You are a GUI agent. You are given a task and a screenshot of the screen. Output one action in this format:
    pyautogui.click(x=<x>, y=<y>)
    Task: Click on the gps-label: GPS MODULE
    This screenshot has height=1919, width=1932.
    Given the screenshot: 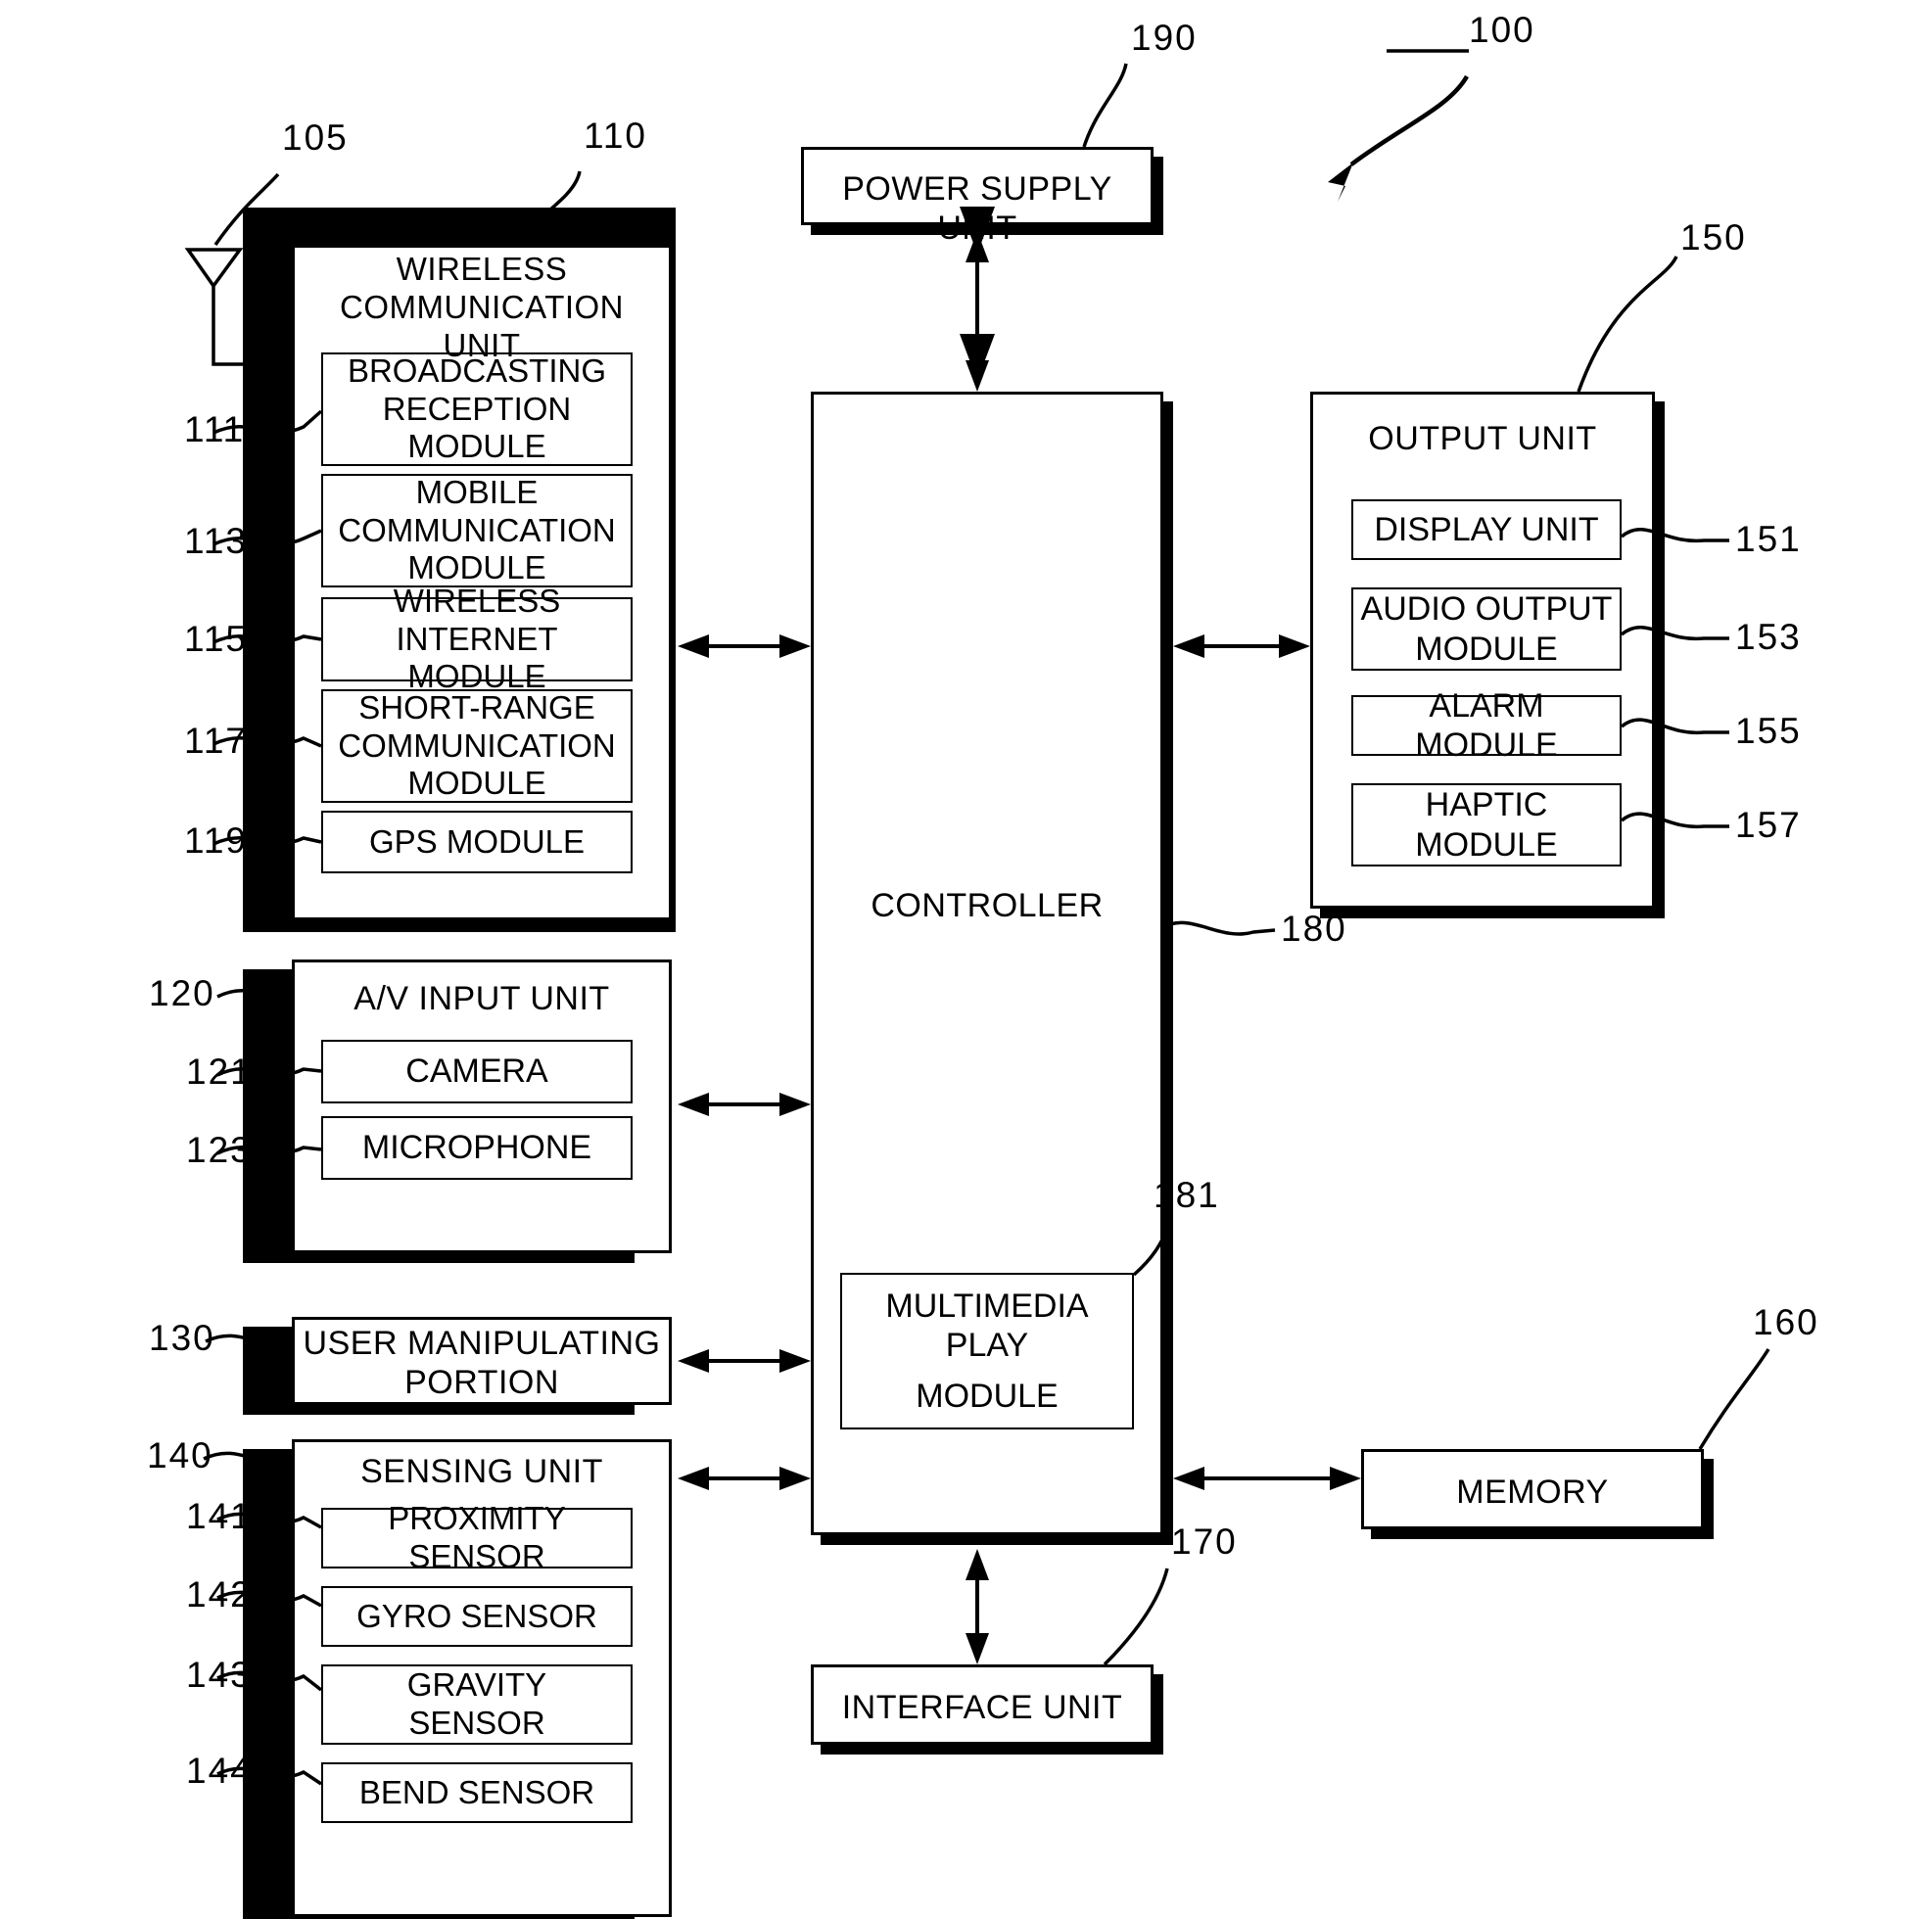 What is the action you would take?
    pyautogui.click(x=477, y=841)
    